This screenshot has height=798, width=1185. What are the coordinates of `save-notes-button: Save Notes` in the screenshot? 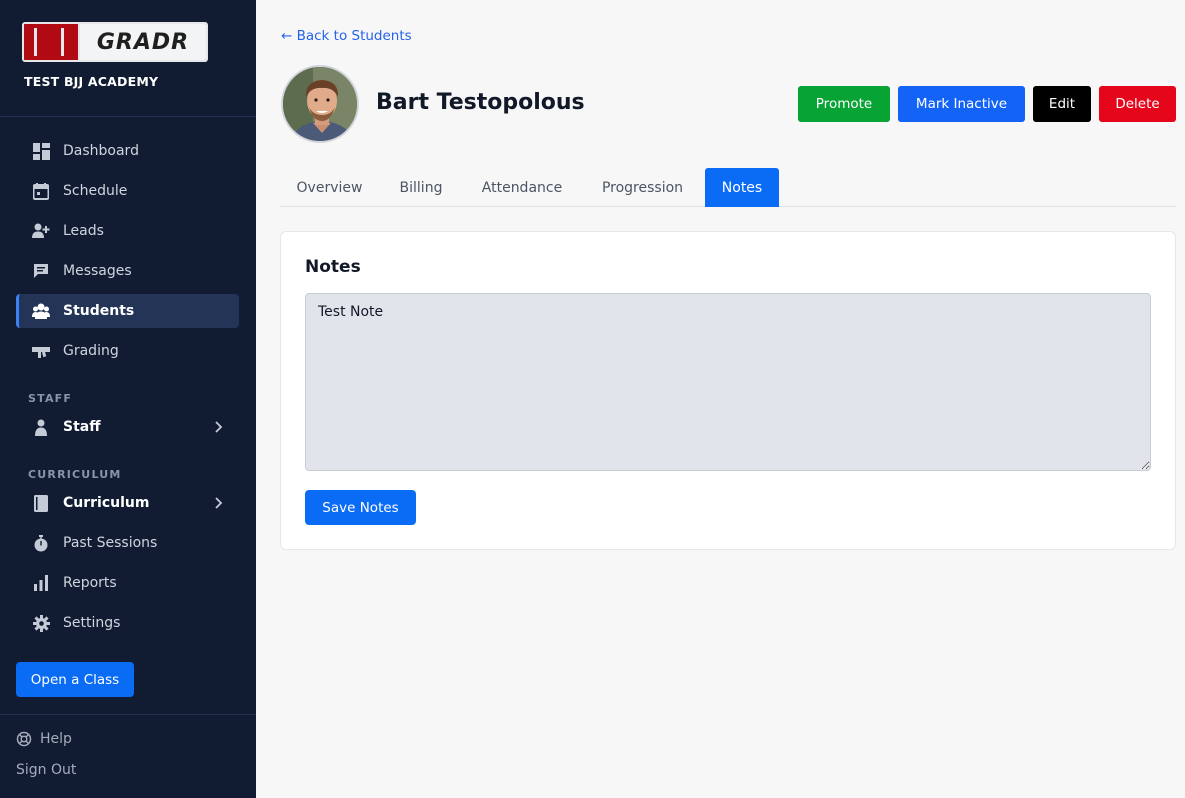 It's located at (360, 507).